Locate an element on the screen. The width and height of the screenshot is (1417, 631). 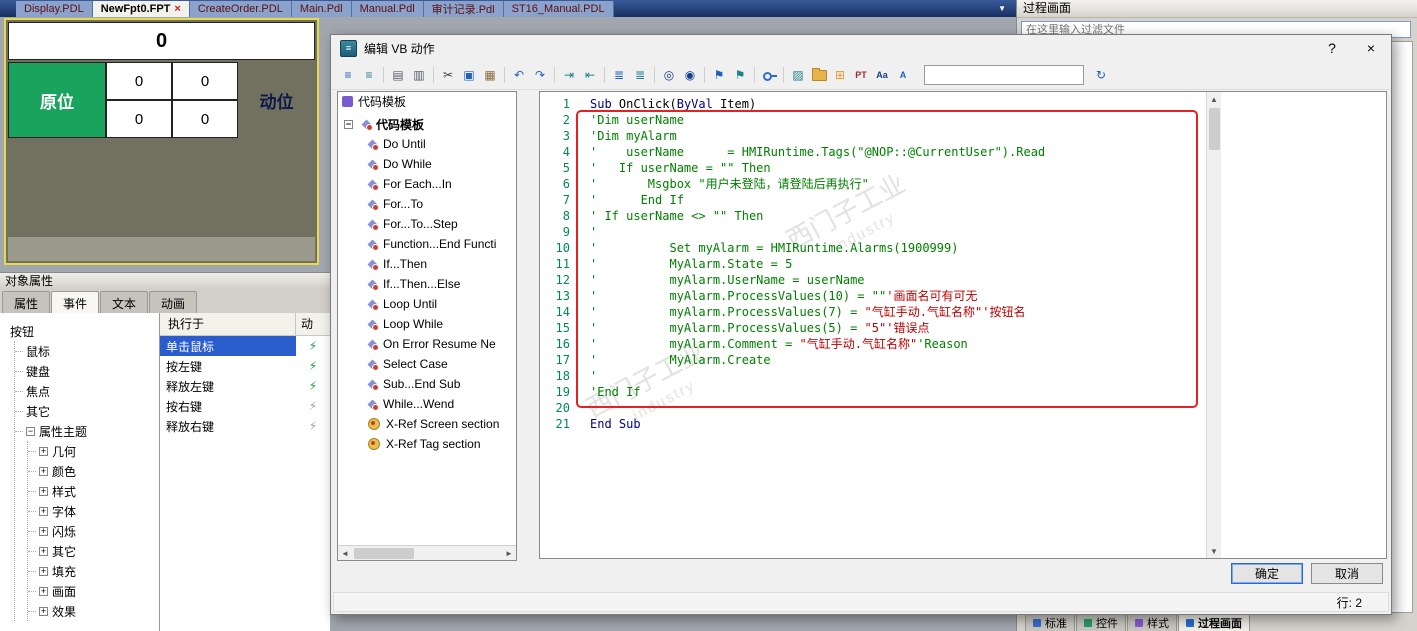
template-item: Do While is located at coordinates (427, 164).